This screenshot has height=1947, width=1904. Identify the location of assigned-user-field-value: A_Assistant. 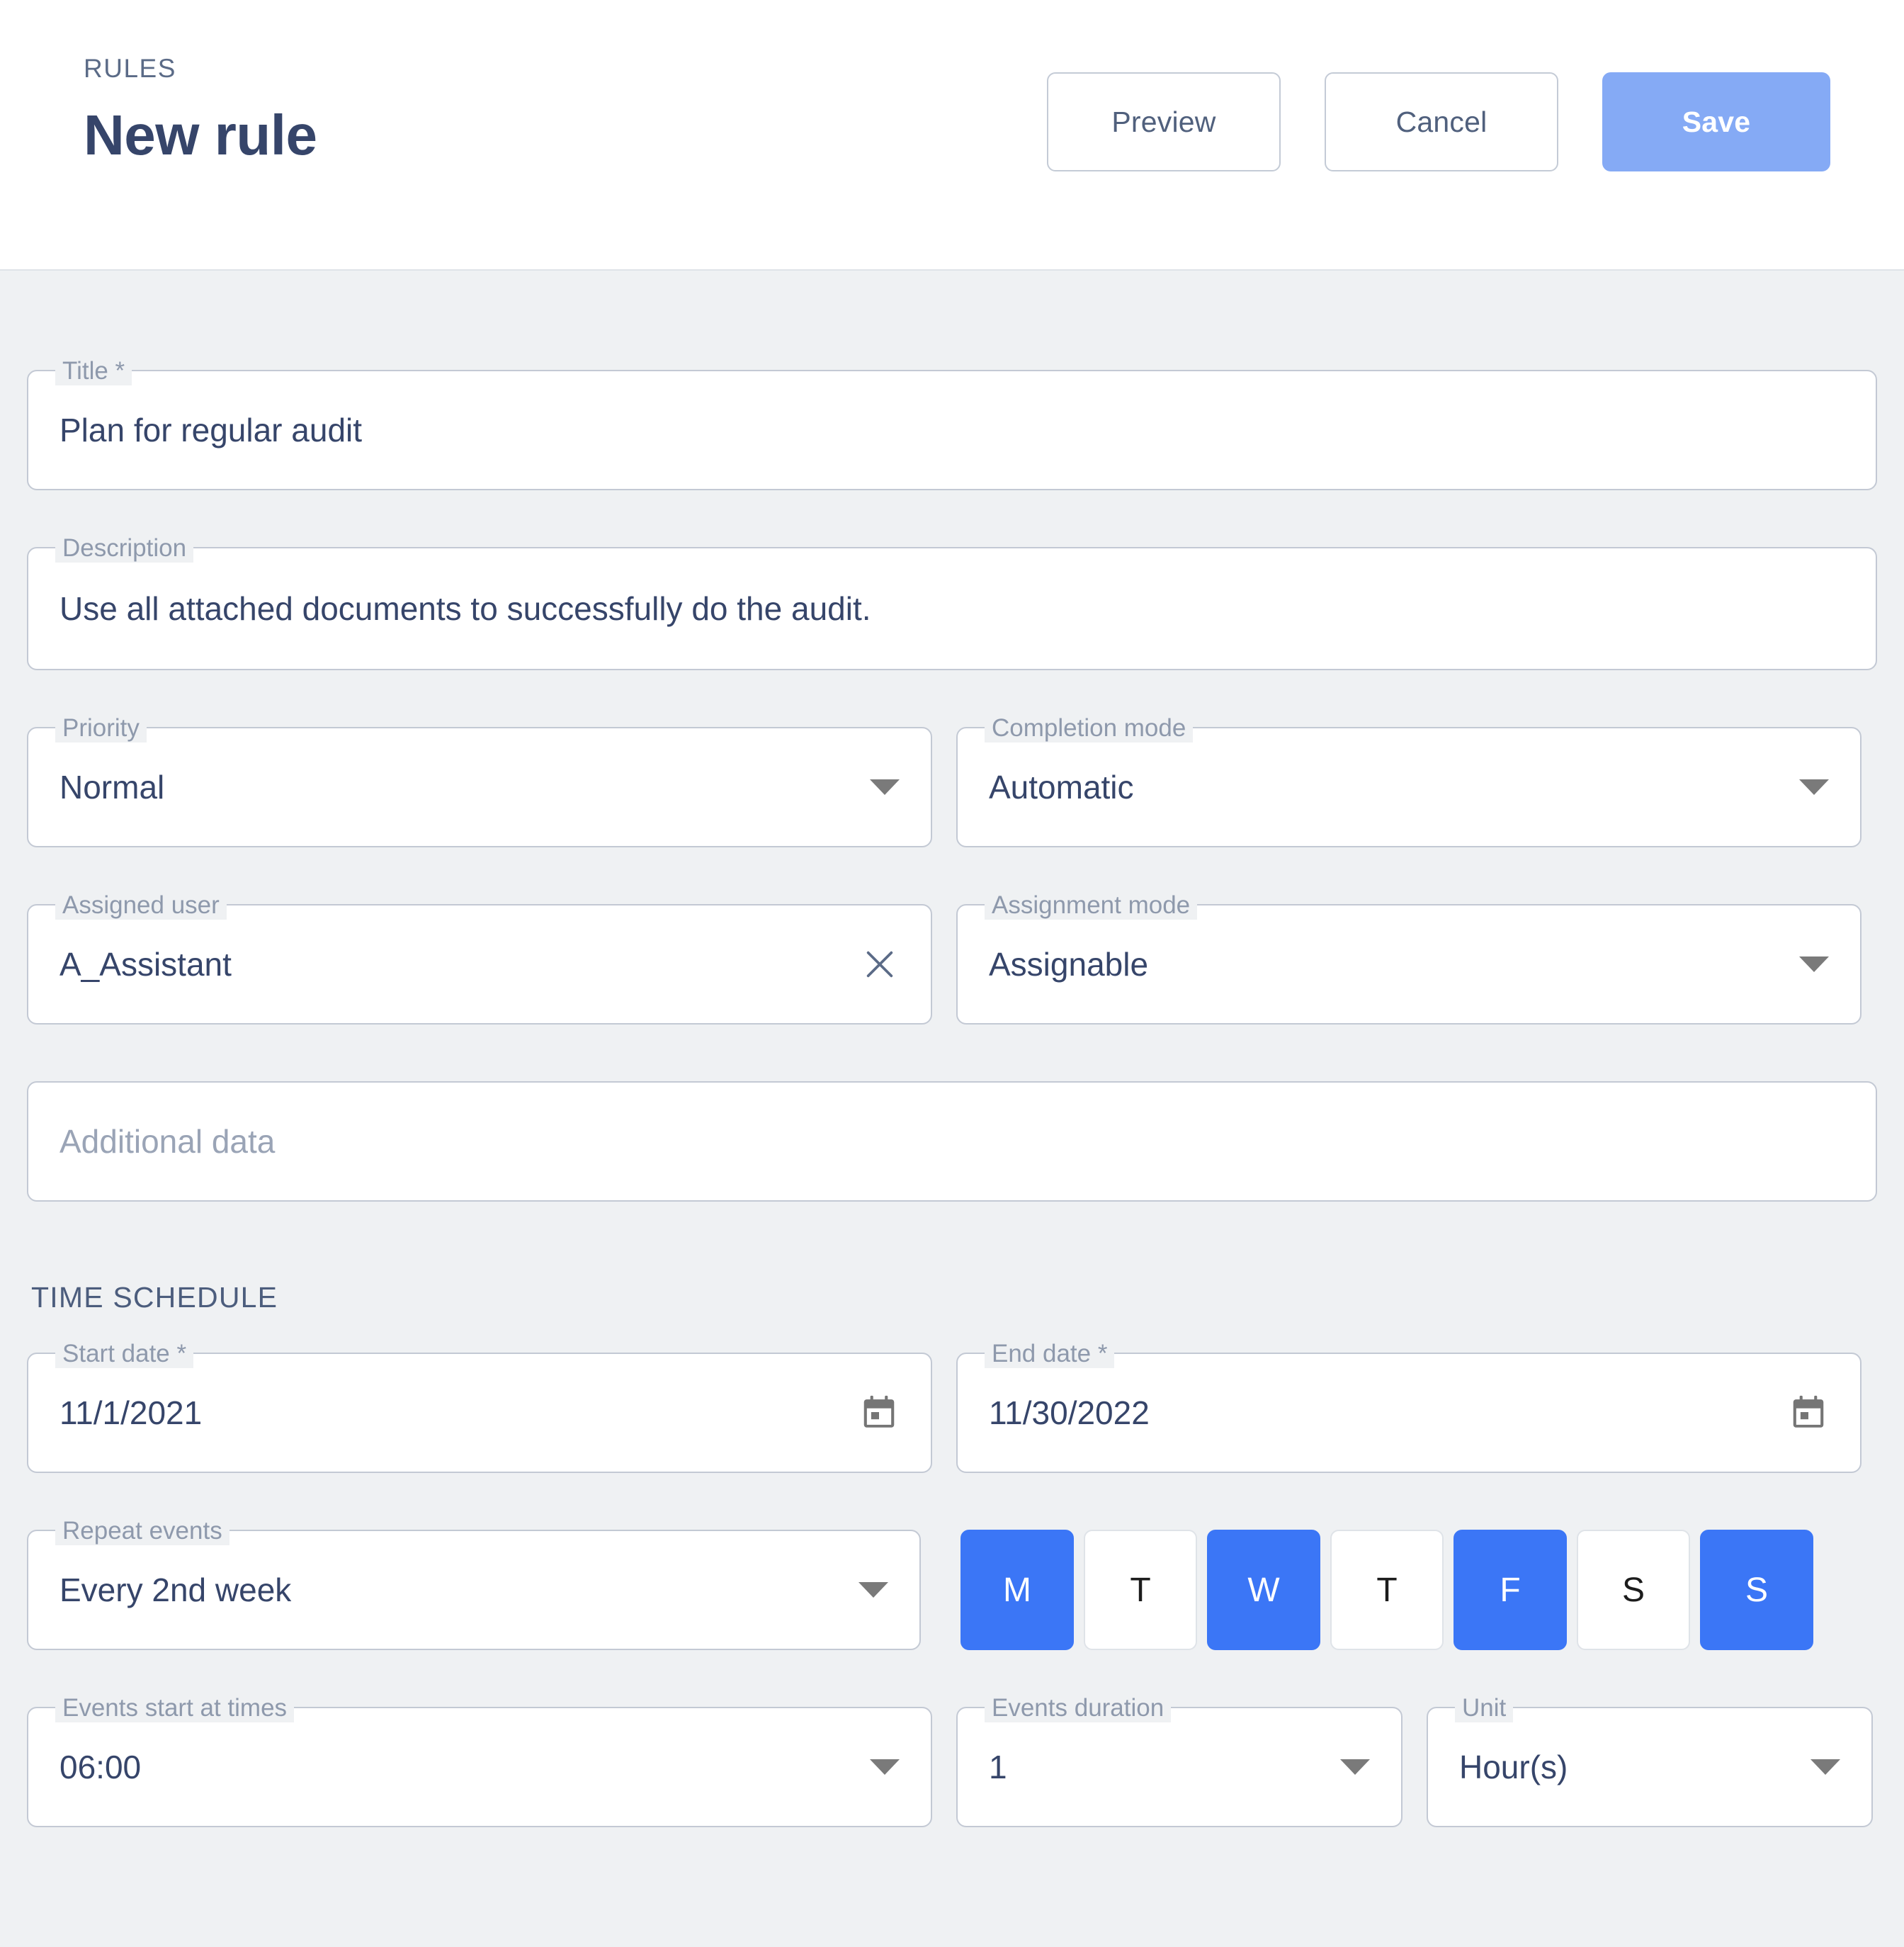
(146, 964).